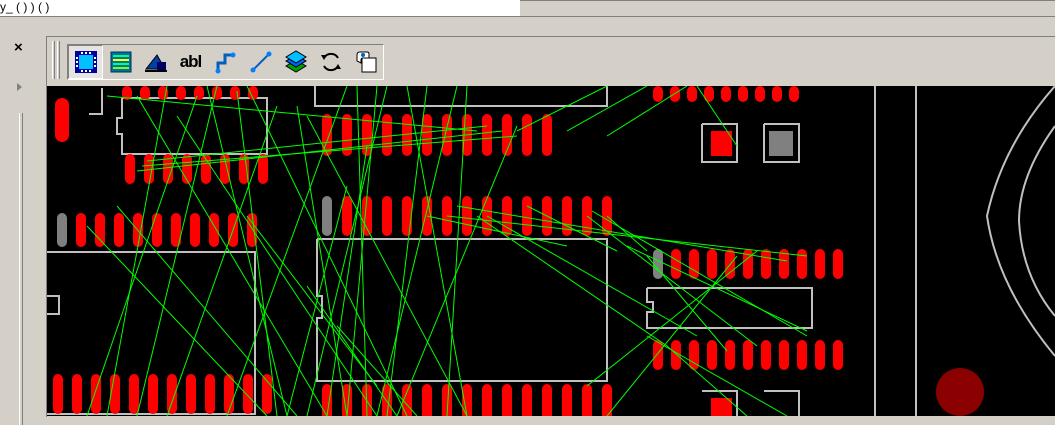  I want to click on layer-stack-icon, so click(295, 61).